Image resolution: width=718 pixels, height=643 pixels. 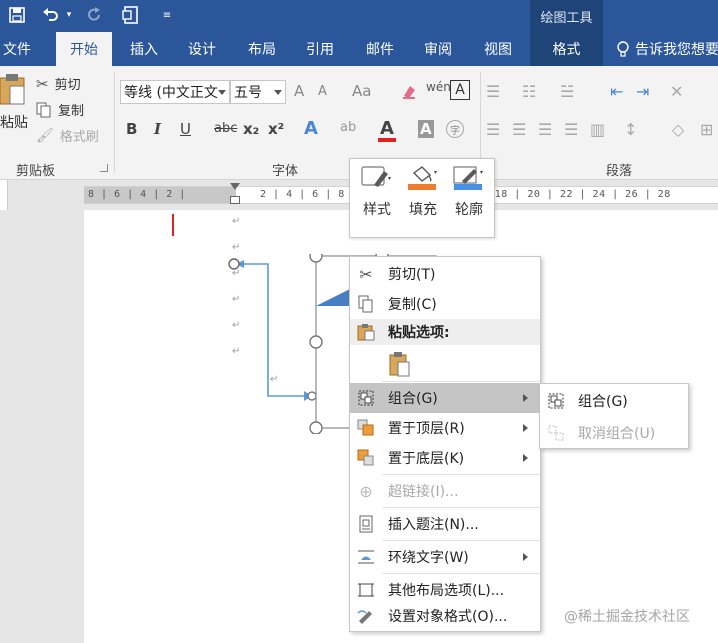 I want to click on tell-me-text: 告诉我您想要, so click(x=676, y=50).